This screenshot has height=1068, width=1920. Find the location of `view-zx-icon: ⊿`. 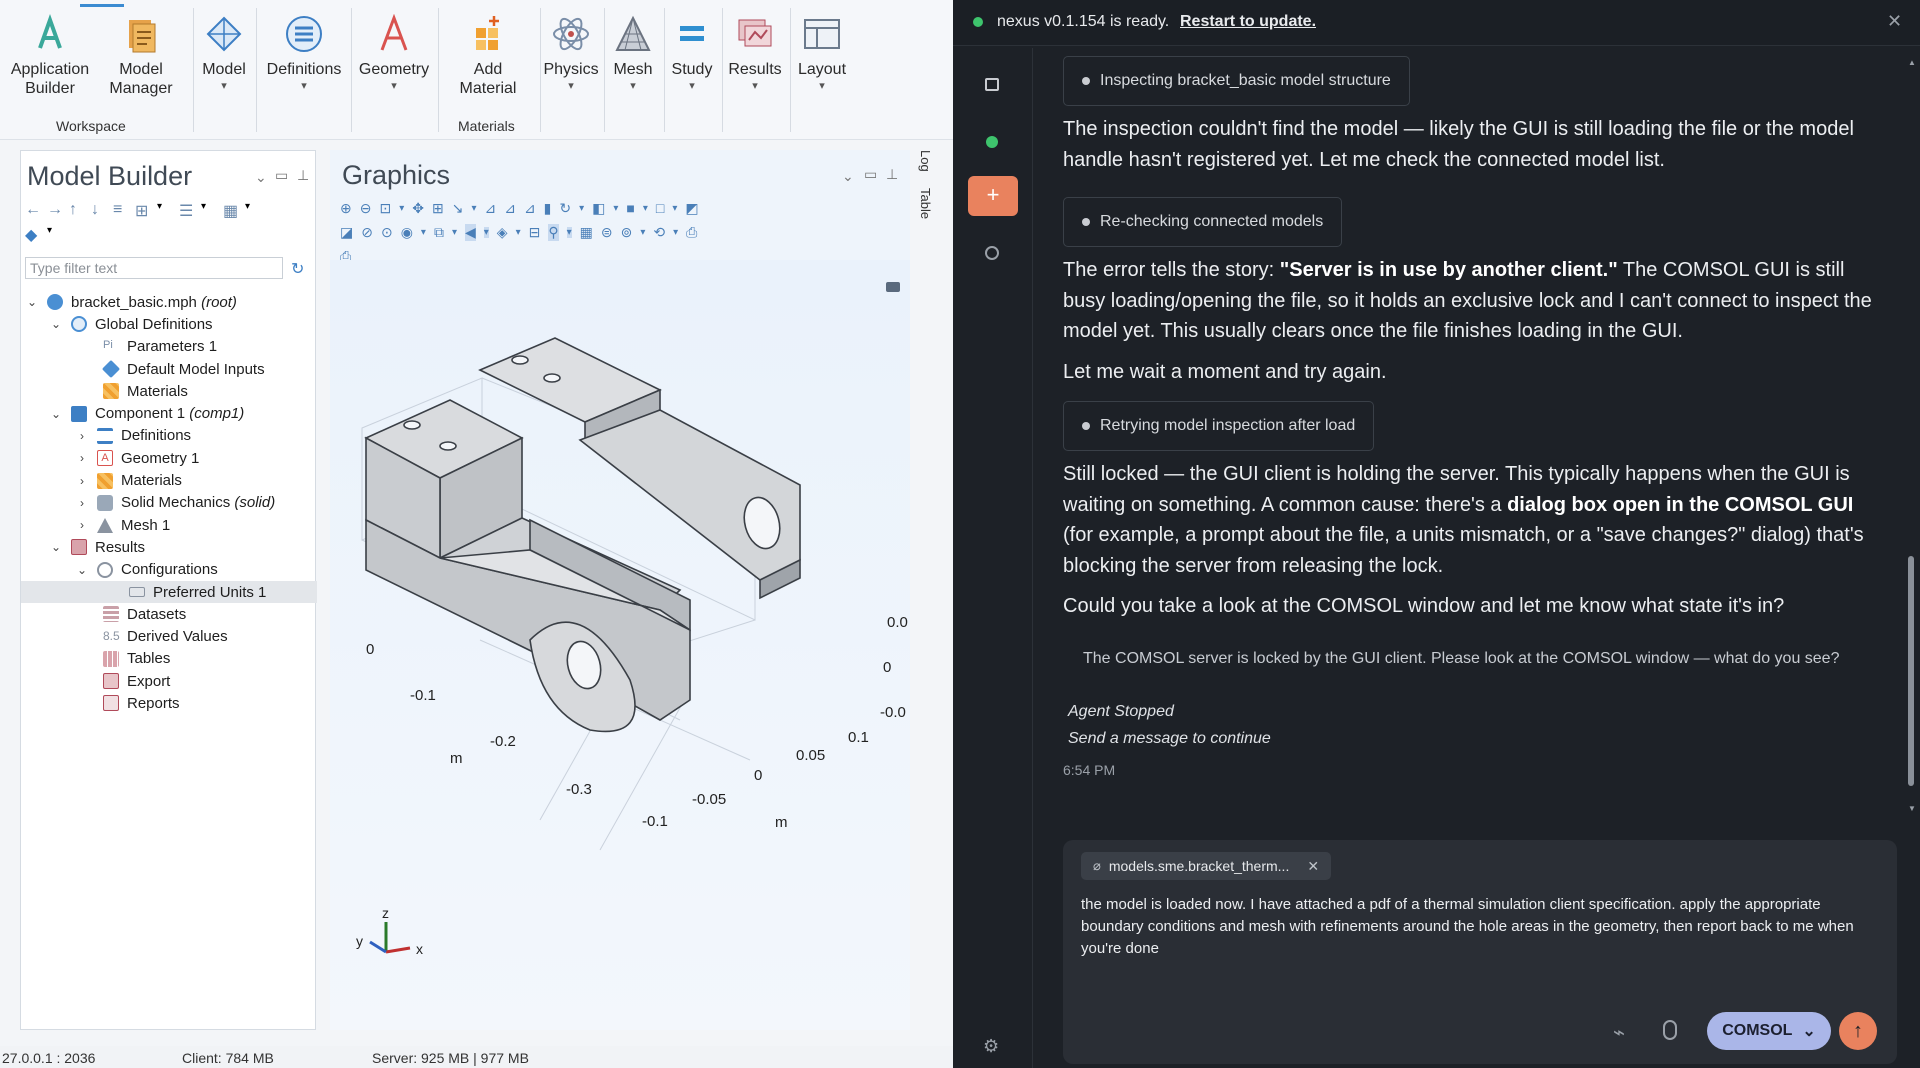

view-zx-icon: ⊿ is located at coordinates (530, 208).